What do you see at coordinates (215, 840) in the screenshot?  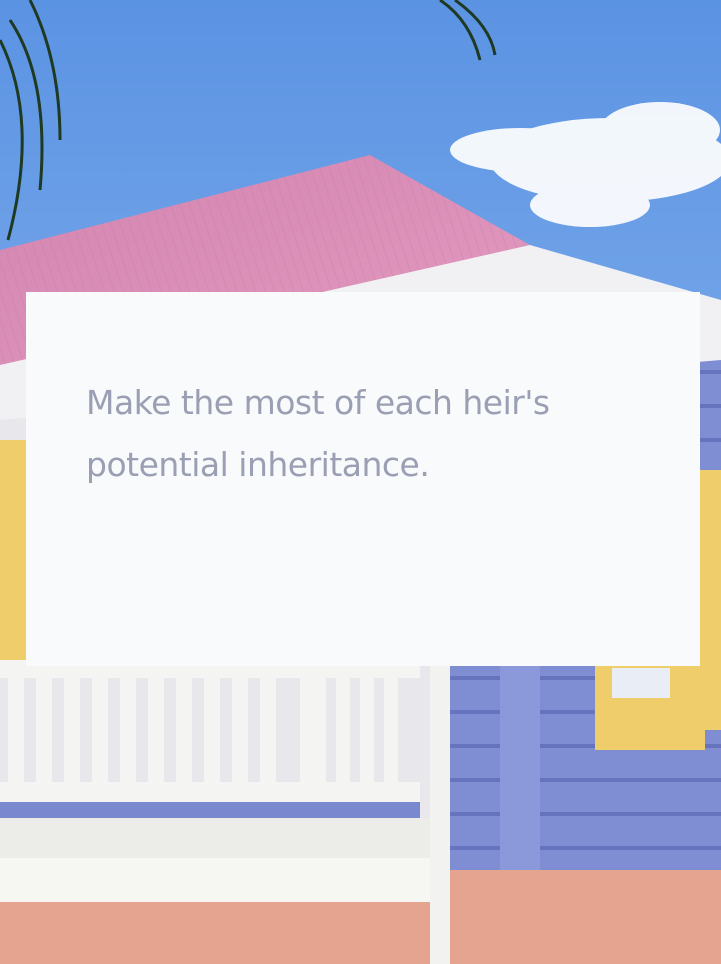 I see `balcony-floor` at bounding box center [215, 840].